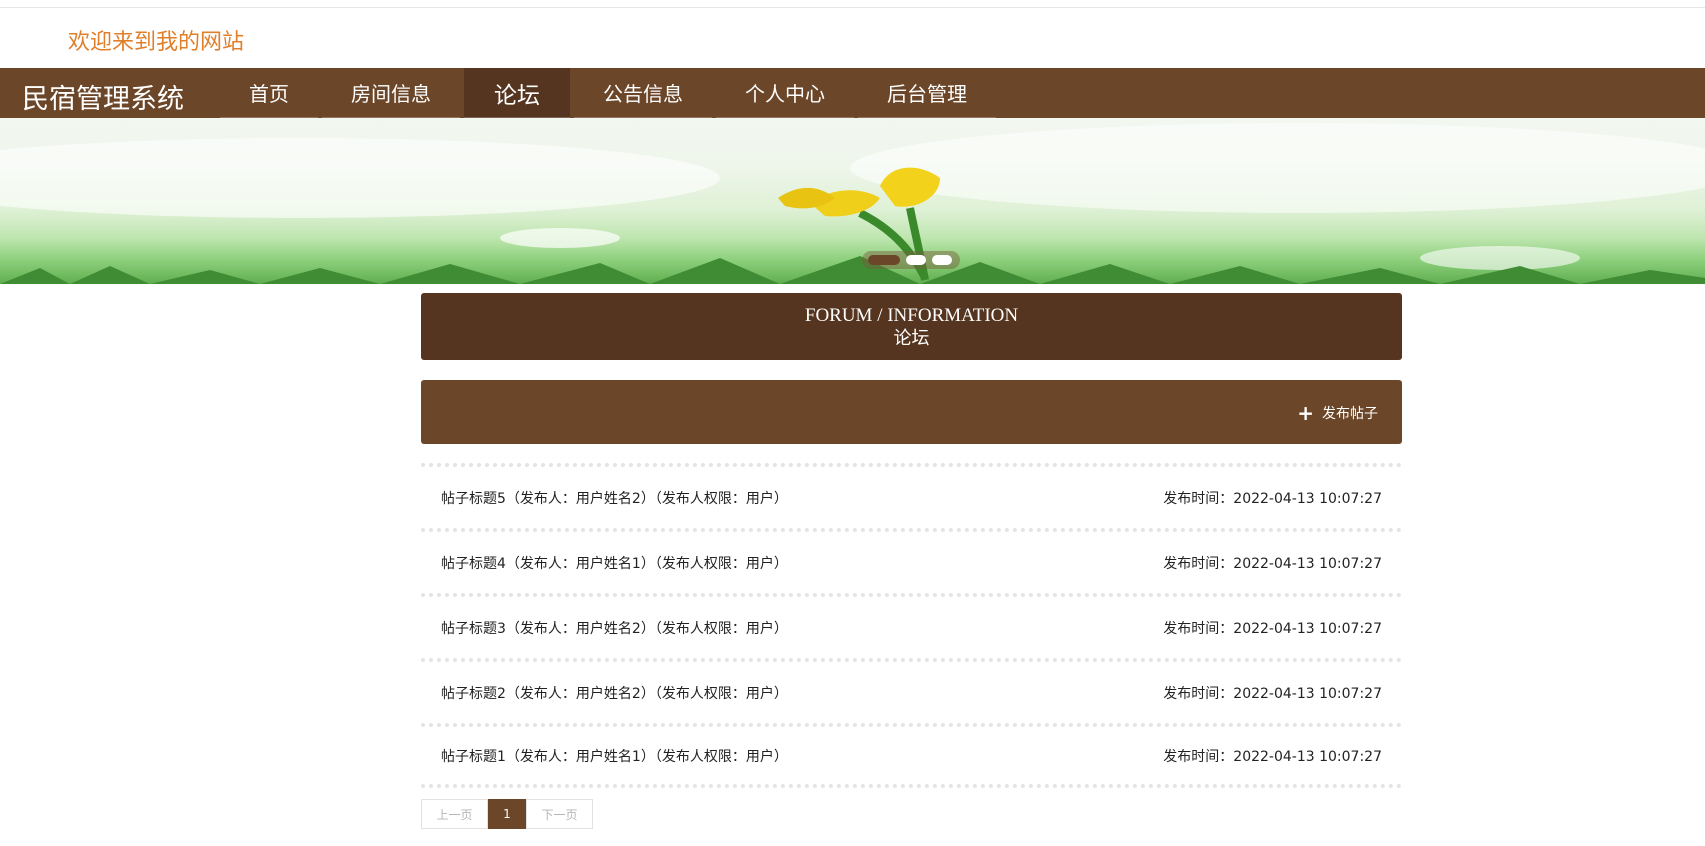 The width and height of the screenshot is (1705, 846). I want to click on section-title-cn: 论坛, so click(911, 338).